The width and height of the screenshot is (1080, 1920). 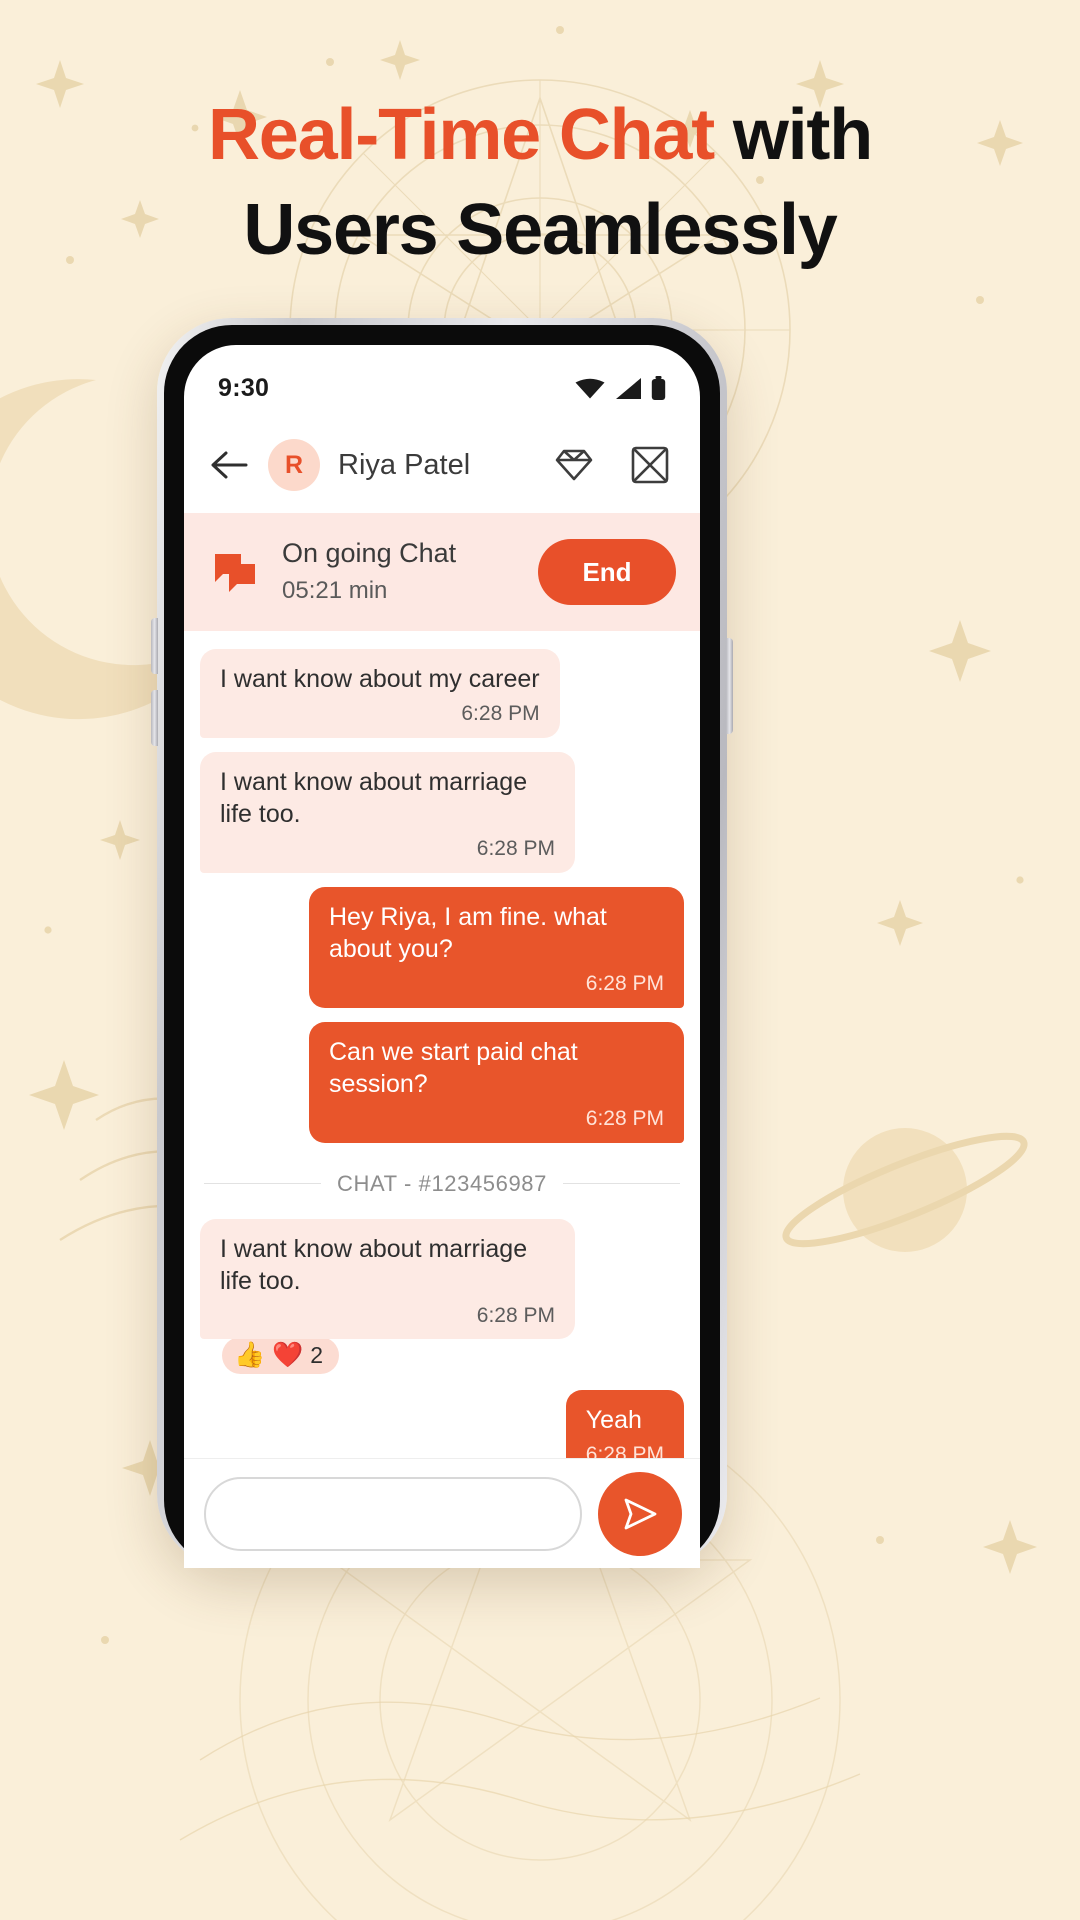 I want to click on diamond-icon, so click(x=574, y=465).